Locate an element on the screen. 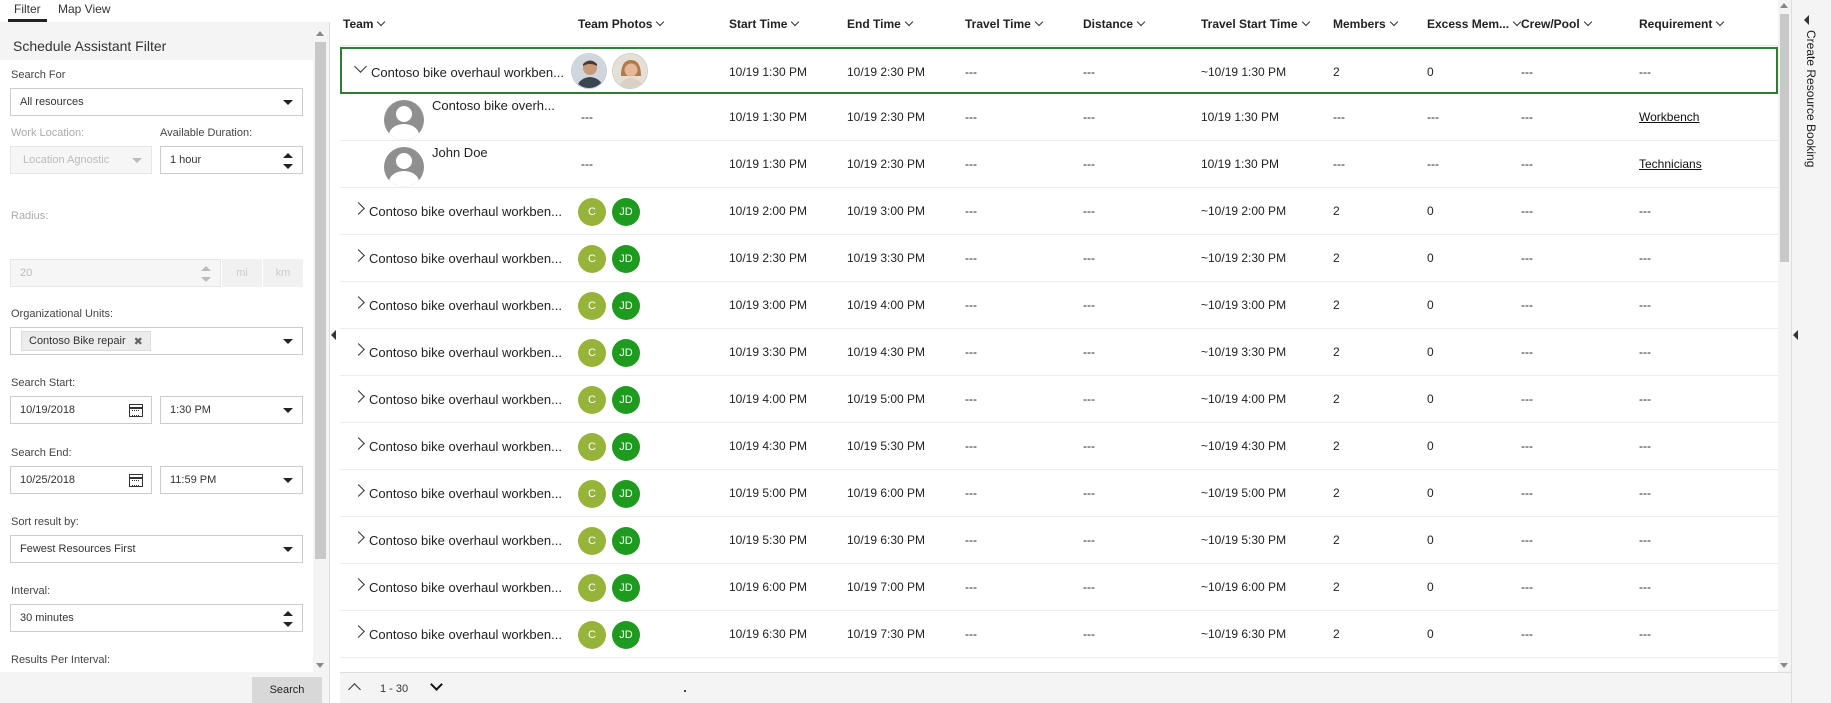  interval-stepper: 30 minutes is located at coordinates (156, 618).